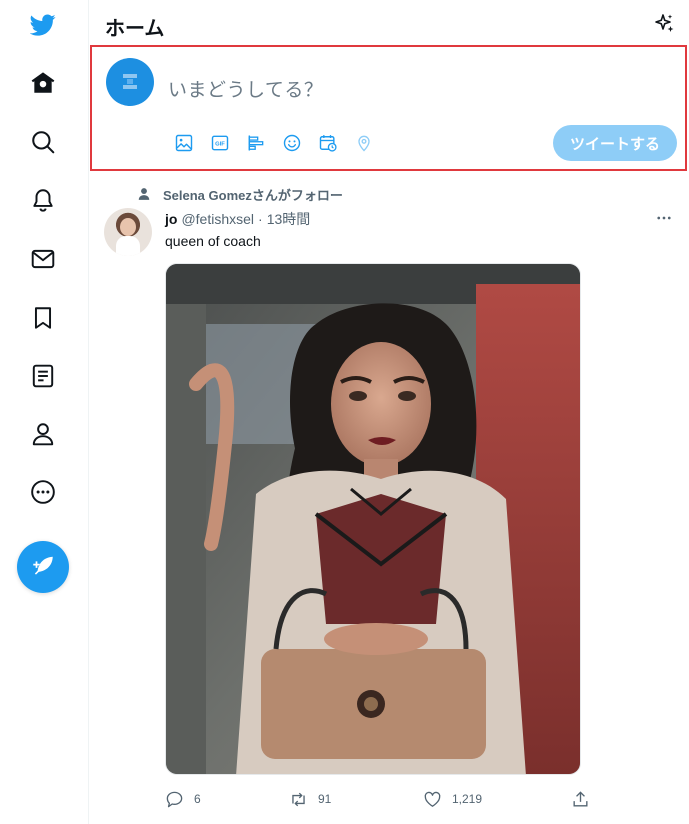 The image size is (689, 824). I want to click on like-count: 1,219, so click(467, 799).